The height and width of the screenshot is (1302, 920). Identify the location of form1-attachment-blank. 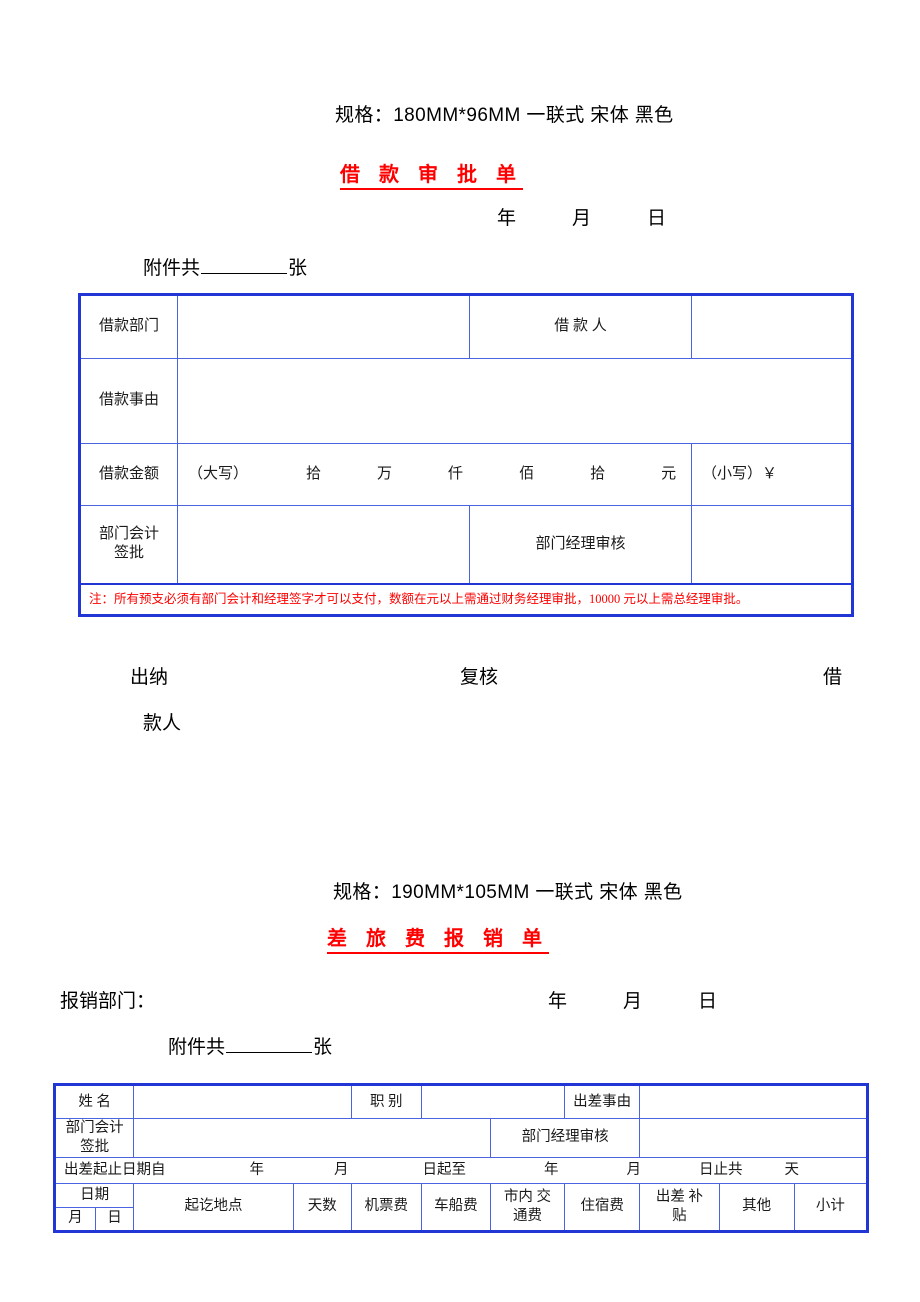
(244, 266).